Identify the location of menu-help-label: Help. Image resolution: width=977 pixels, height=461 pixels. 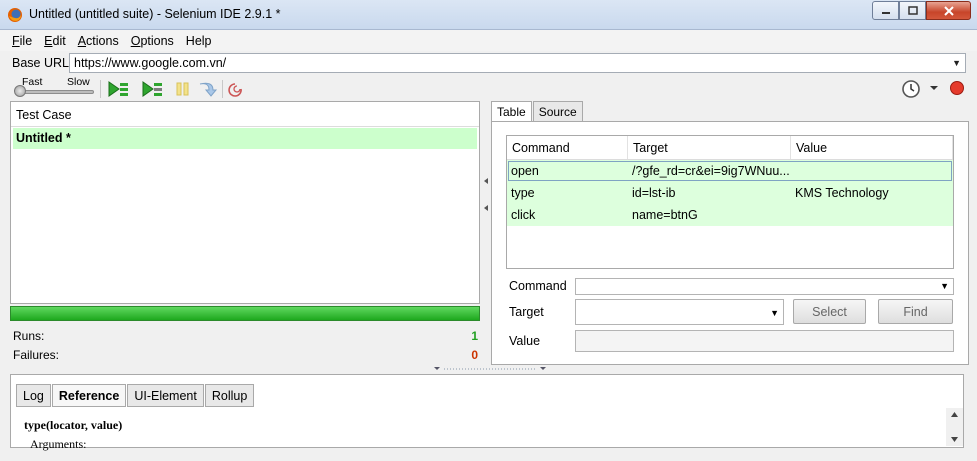
(198, 40).